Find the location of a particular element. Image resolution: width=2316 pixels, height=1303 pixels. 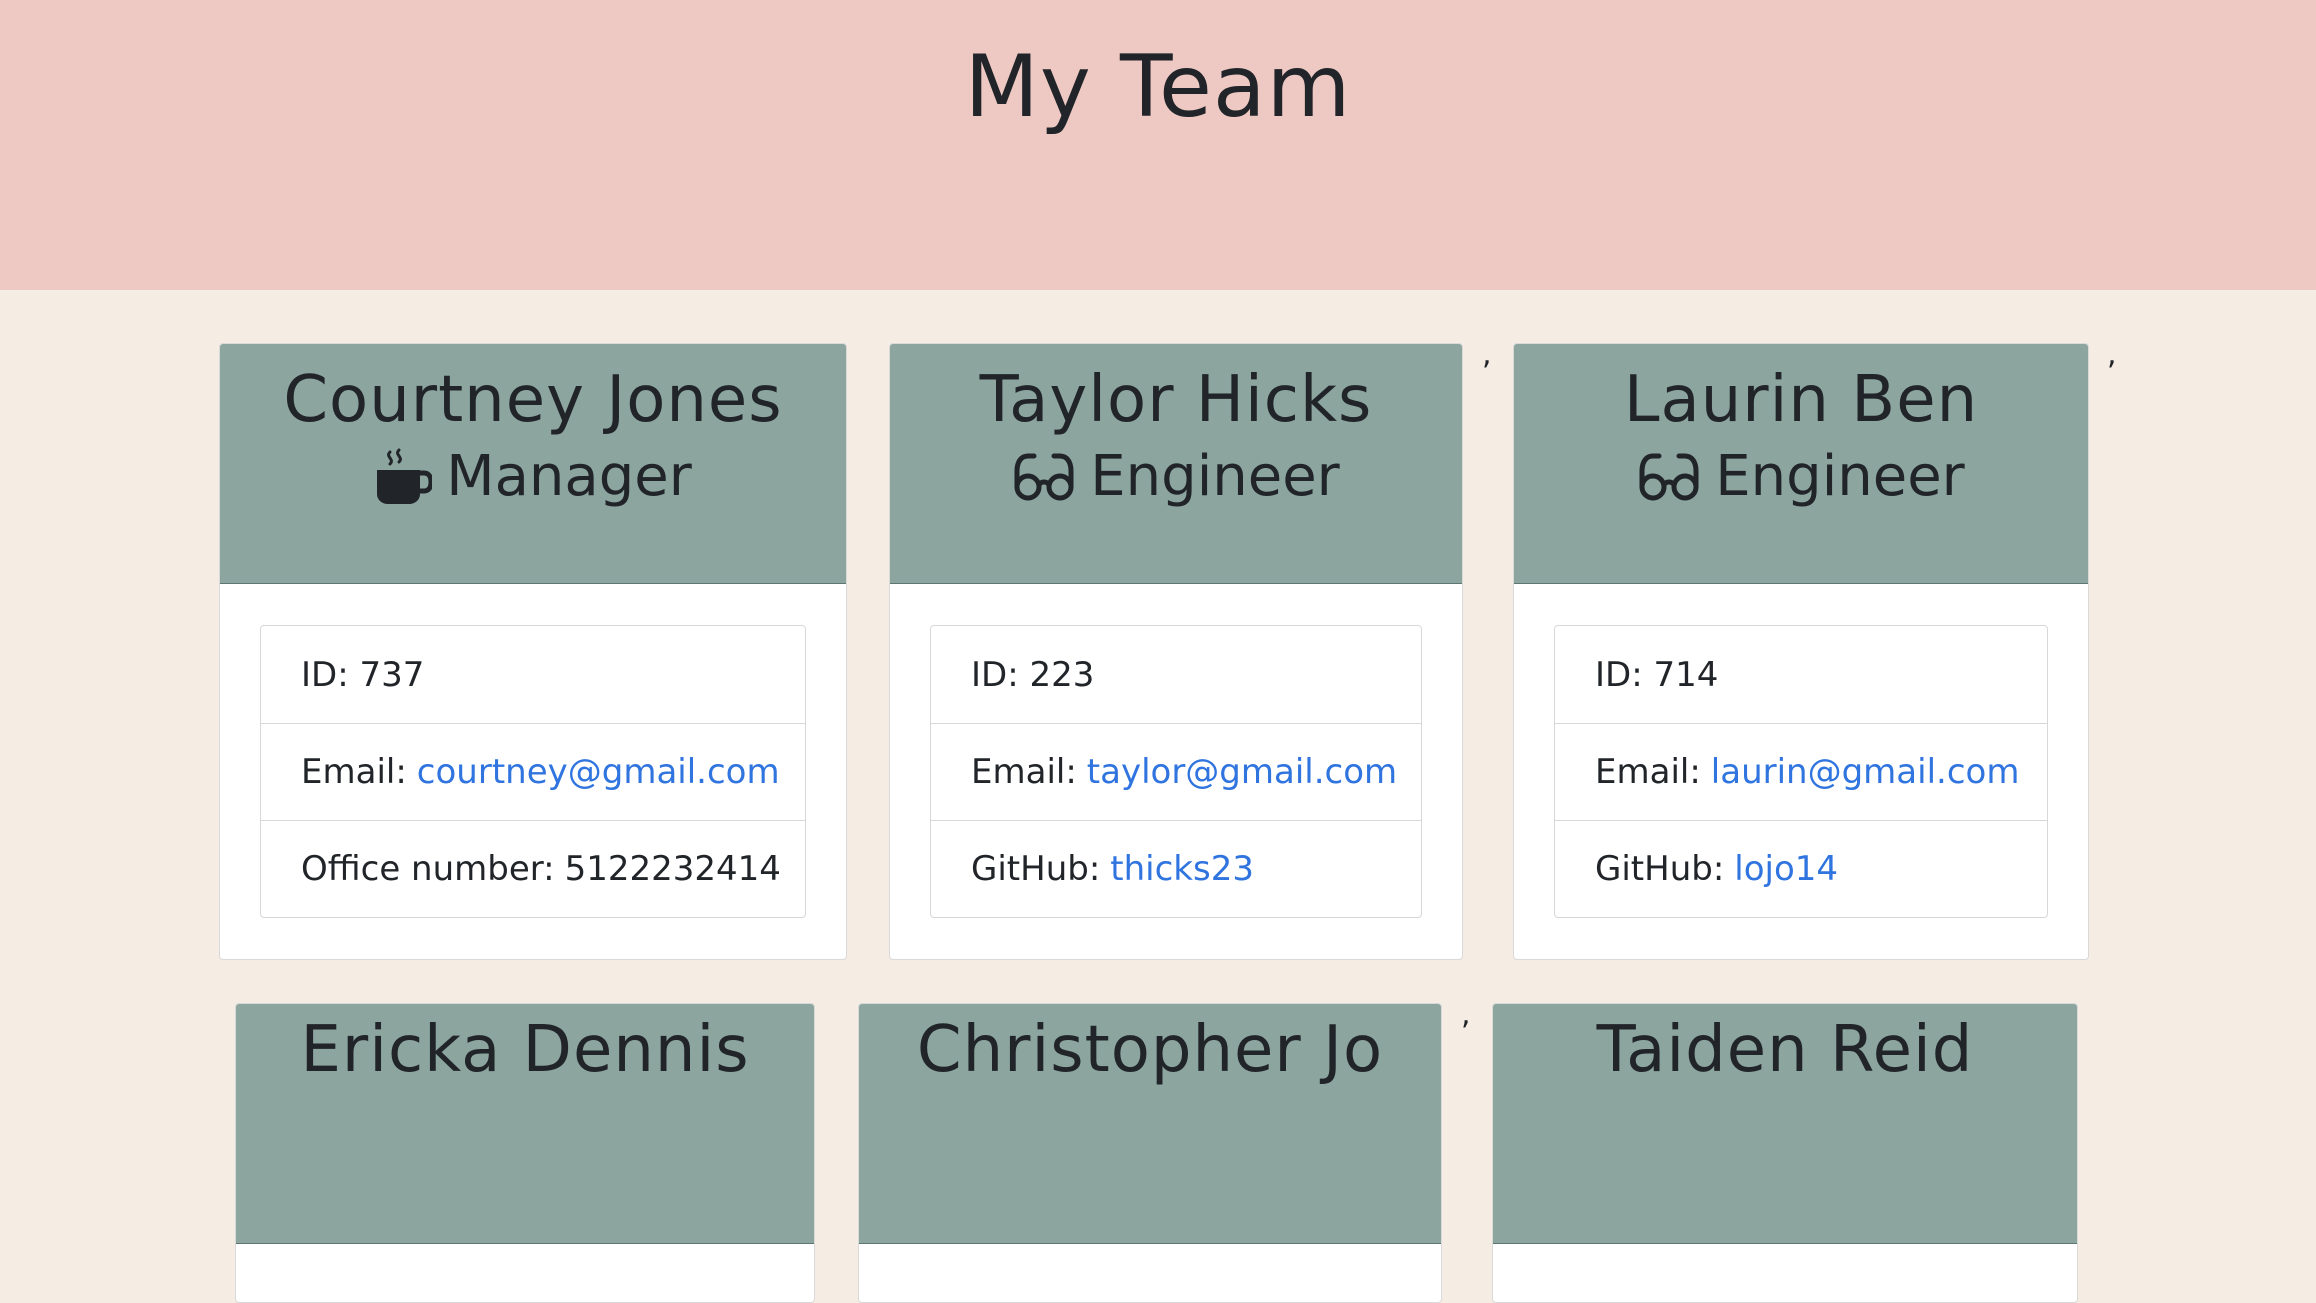

email-row: Email: laurin@gmail.com is located at coordinates (1801, 771).